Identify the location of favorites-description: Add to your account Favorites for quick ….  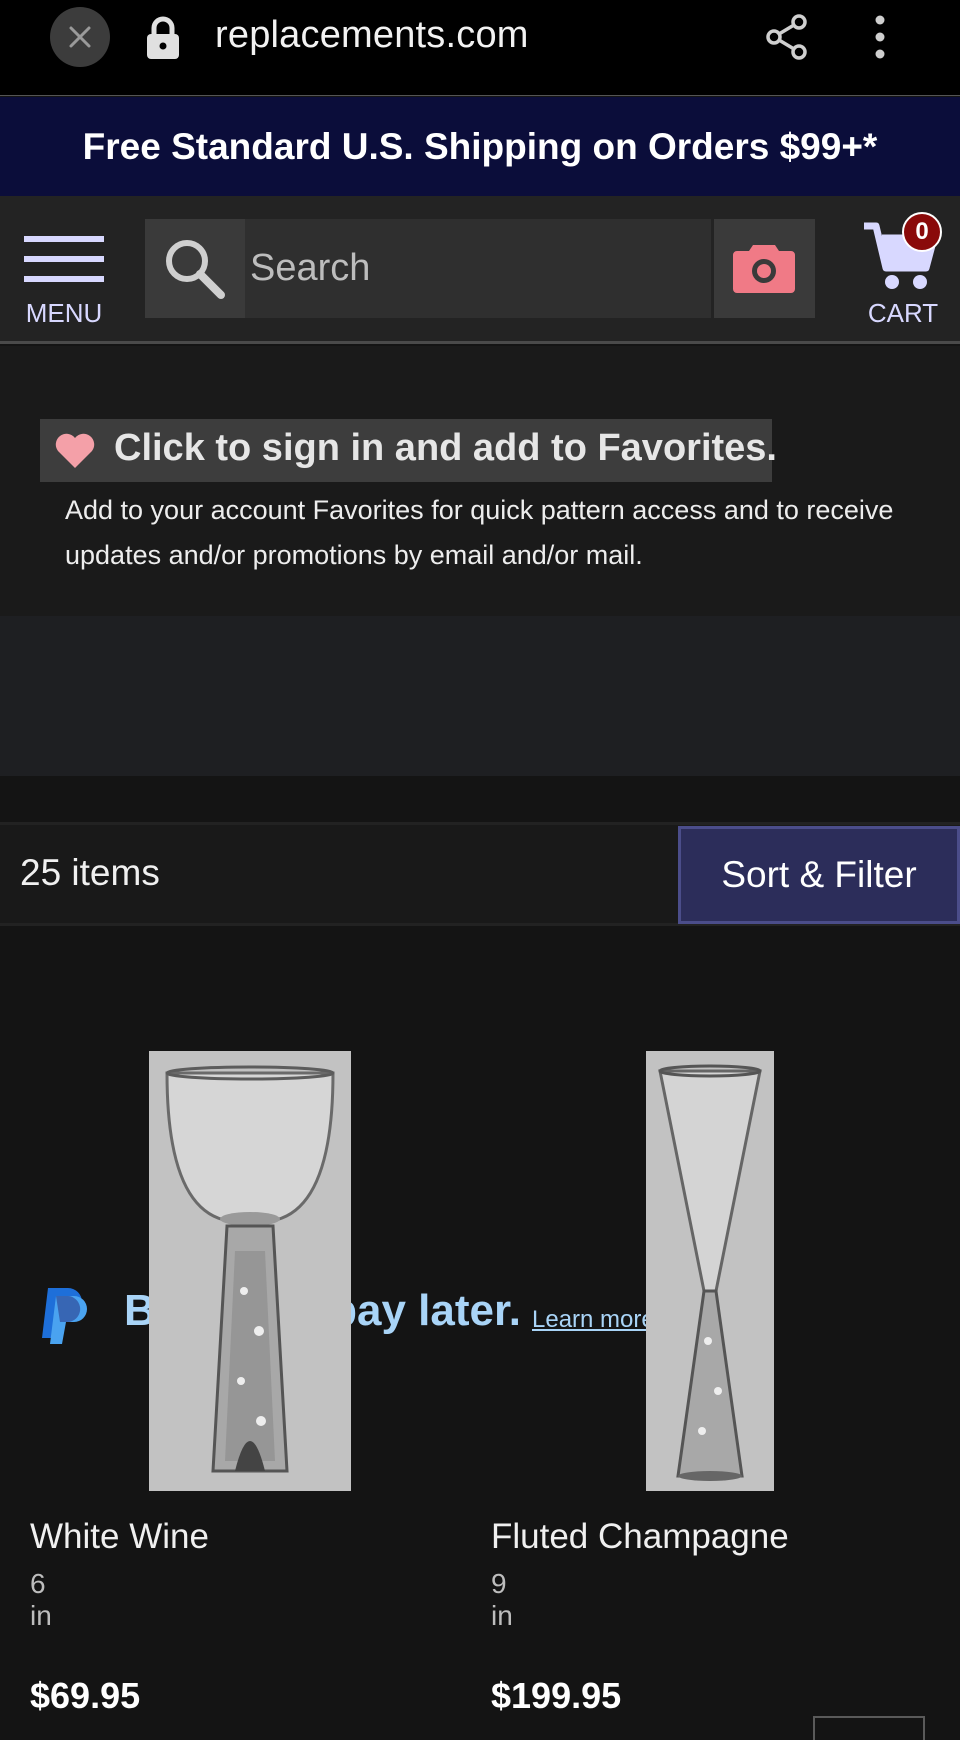
(479, 532).